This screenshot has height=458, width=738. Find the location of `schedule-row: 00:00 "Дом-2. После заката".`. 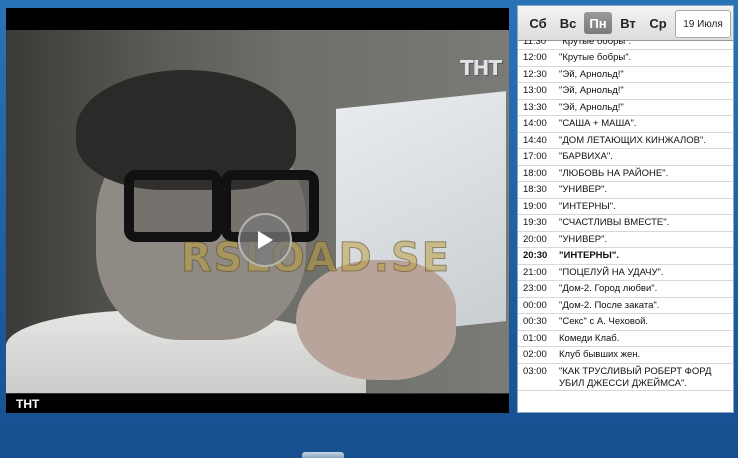

schedule-row: 00:00 "Дом-2. После заката". is located at coordinates (625, 306).